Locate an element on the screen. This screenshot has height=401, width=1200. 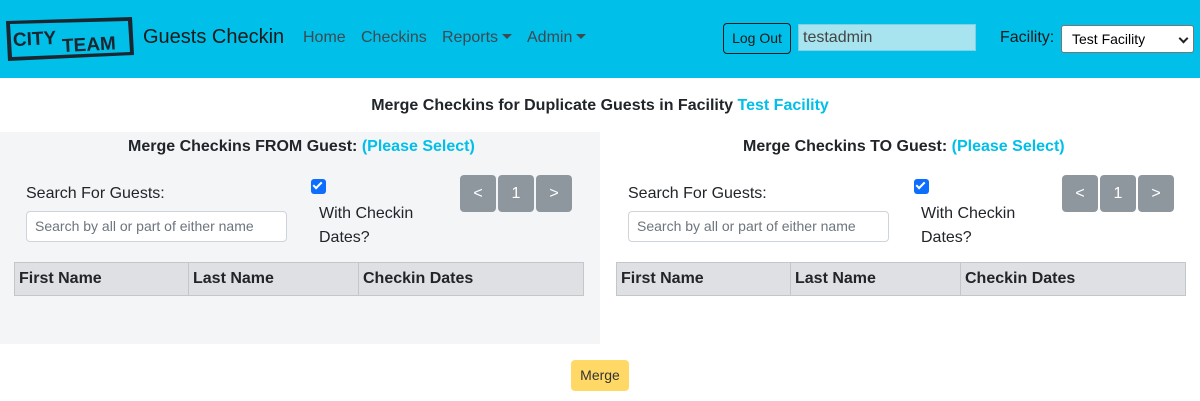
merge-button: Merge is located at coordinates (600, 375).